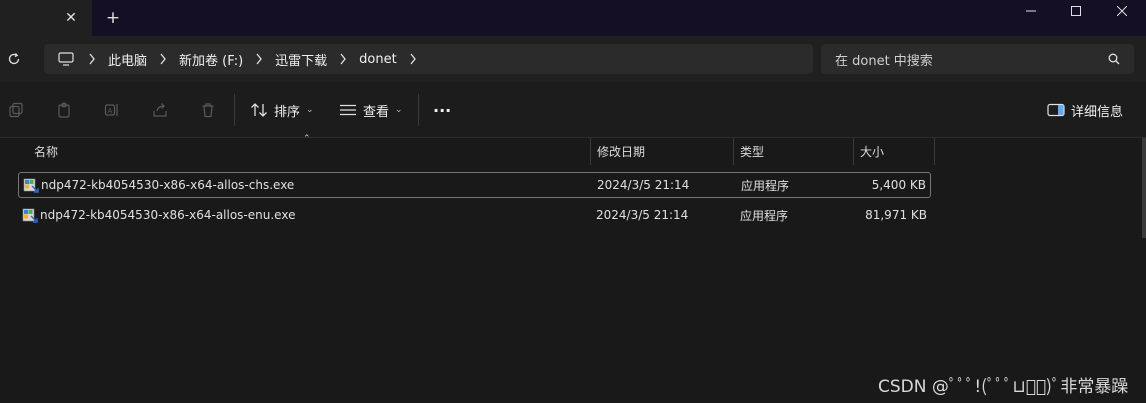 This screenshot has height=403, width=1146. I want to click on breadcrumb-this-pc: 此电脑, so click(127, 59).